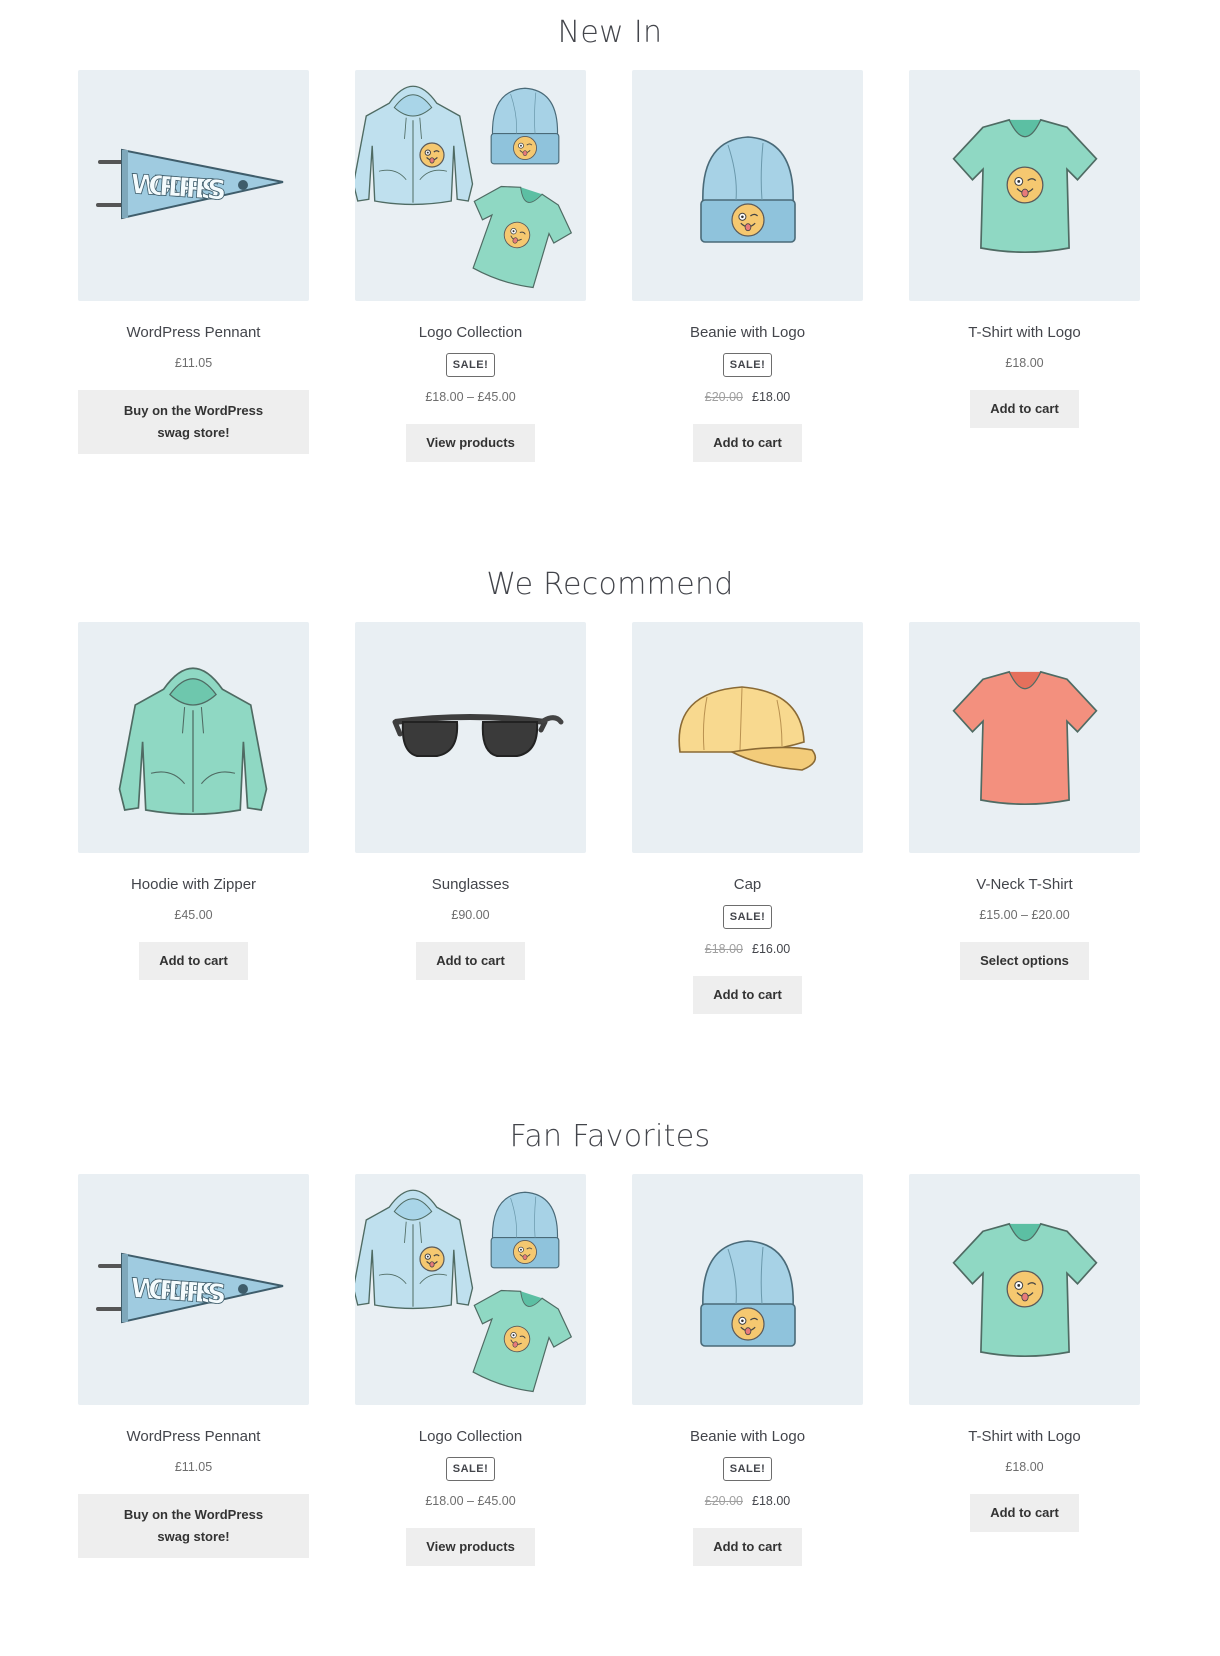  Describe the element at coordinates (470, 885) in the screenshot. I see `product-title-link: Sunglasses` at that location.